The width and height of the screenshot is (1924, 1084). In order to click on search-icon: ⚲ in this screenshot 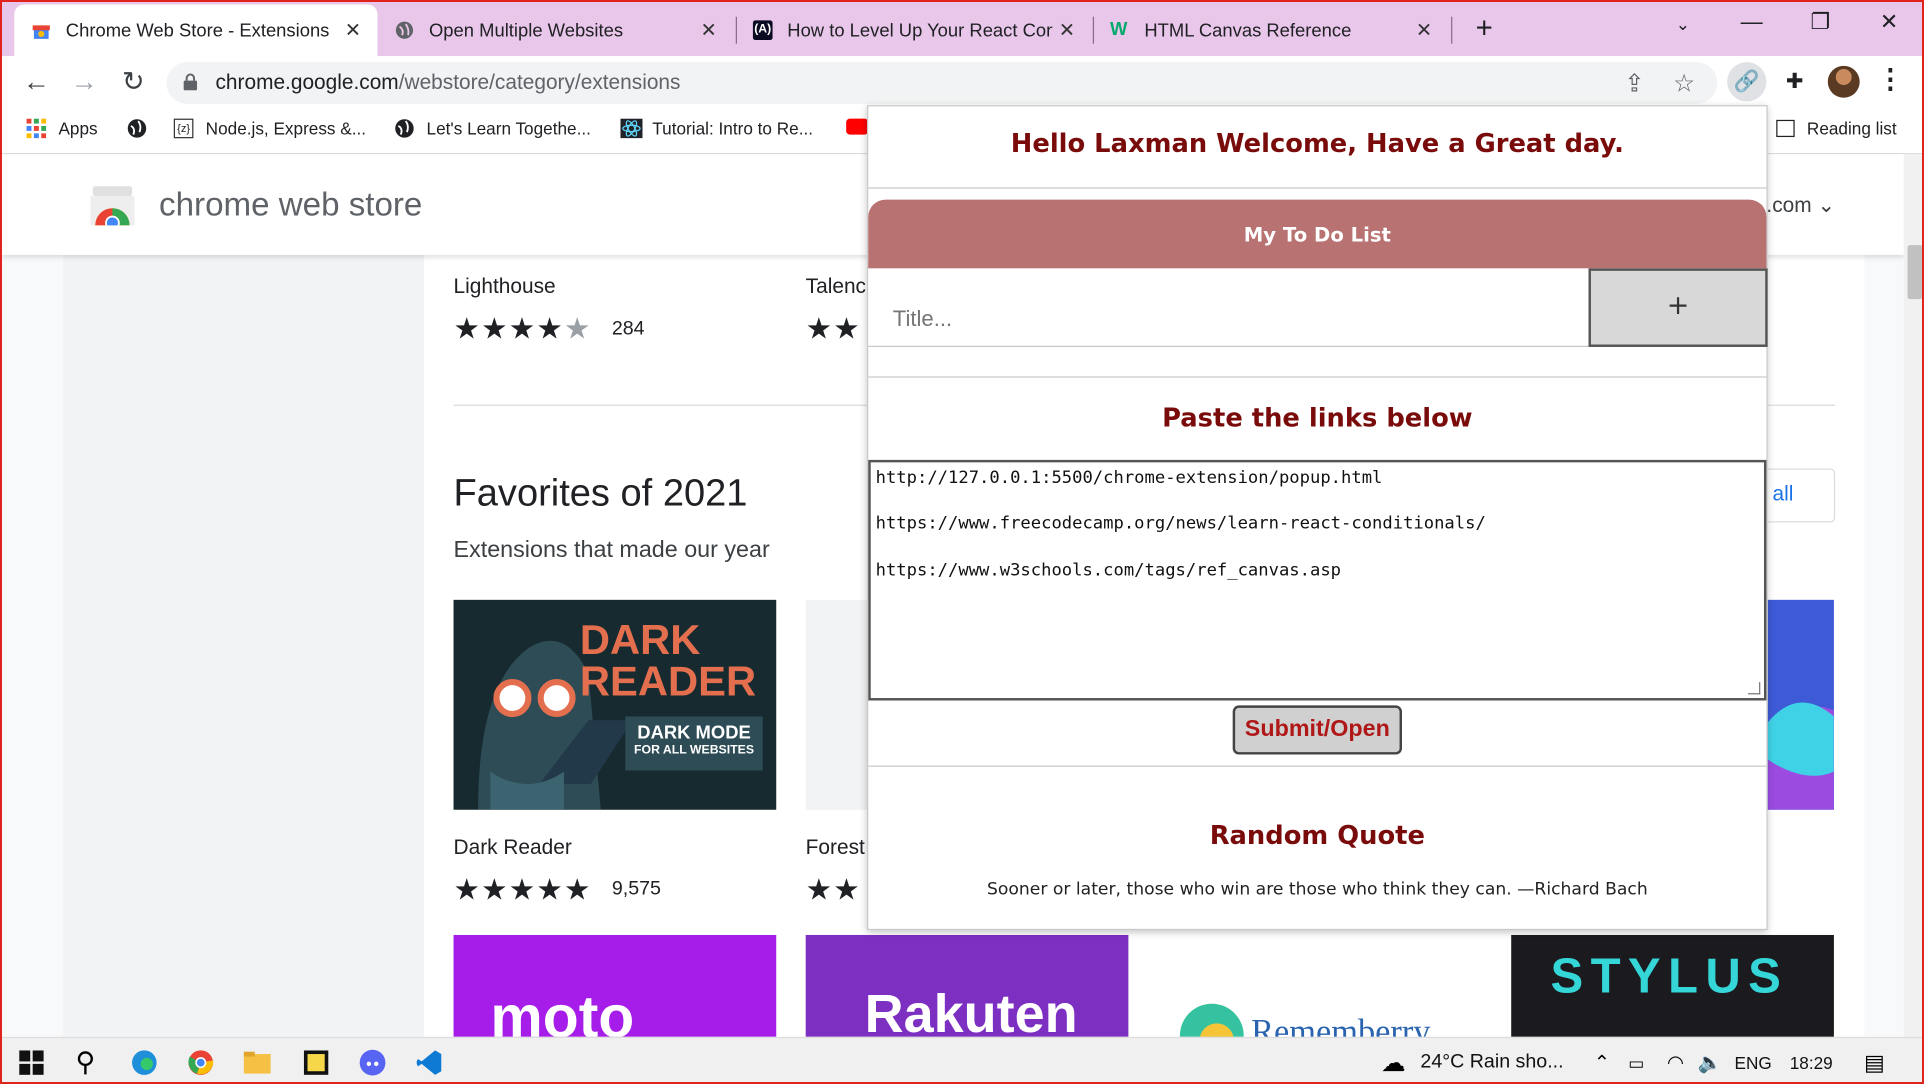, I will do `click(85, 1062)`.